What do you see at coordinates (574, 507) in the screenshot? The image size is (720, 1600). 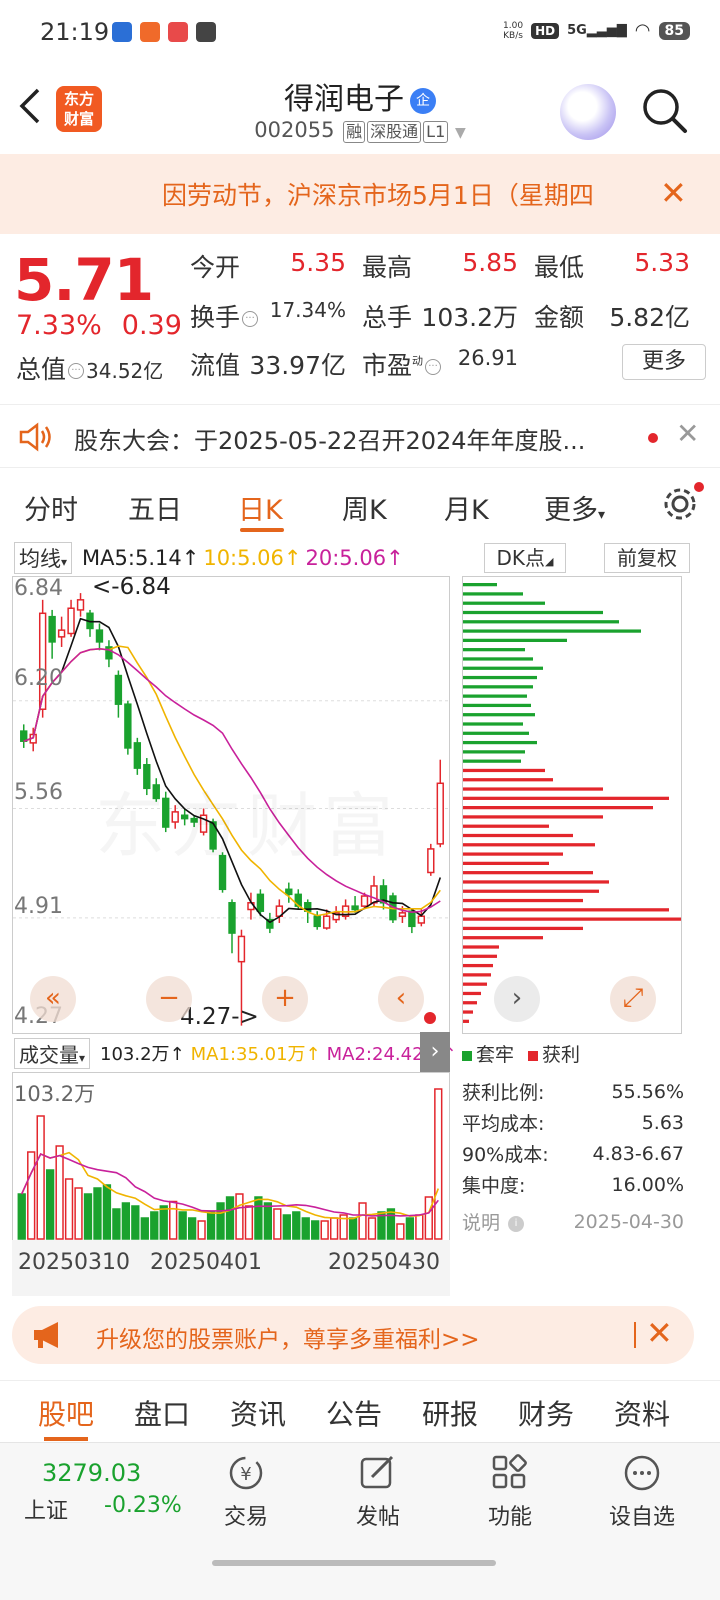 I see `tab-more: 更多▾` at bounding box center [574, 507].